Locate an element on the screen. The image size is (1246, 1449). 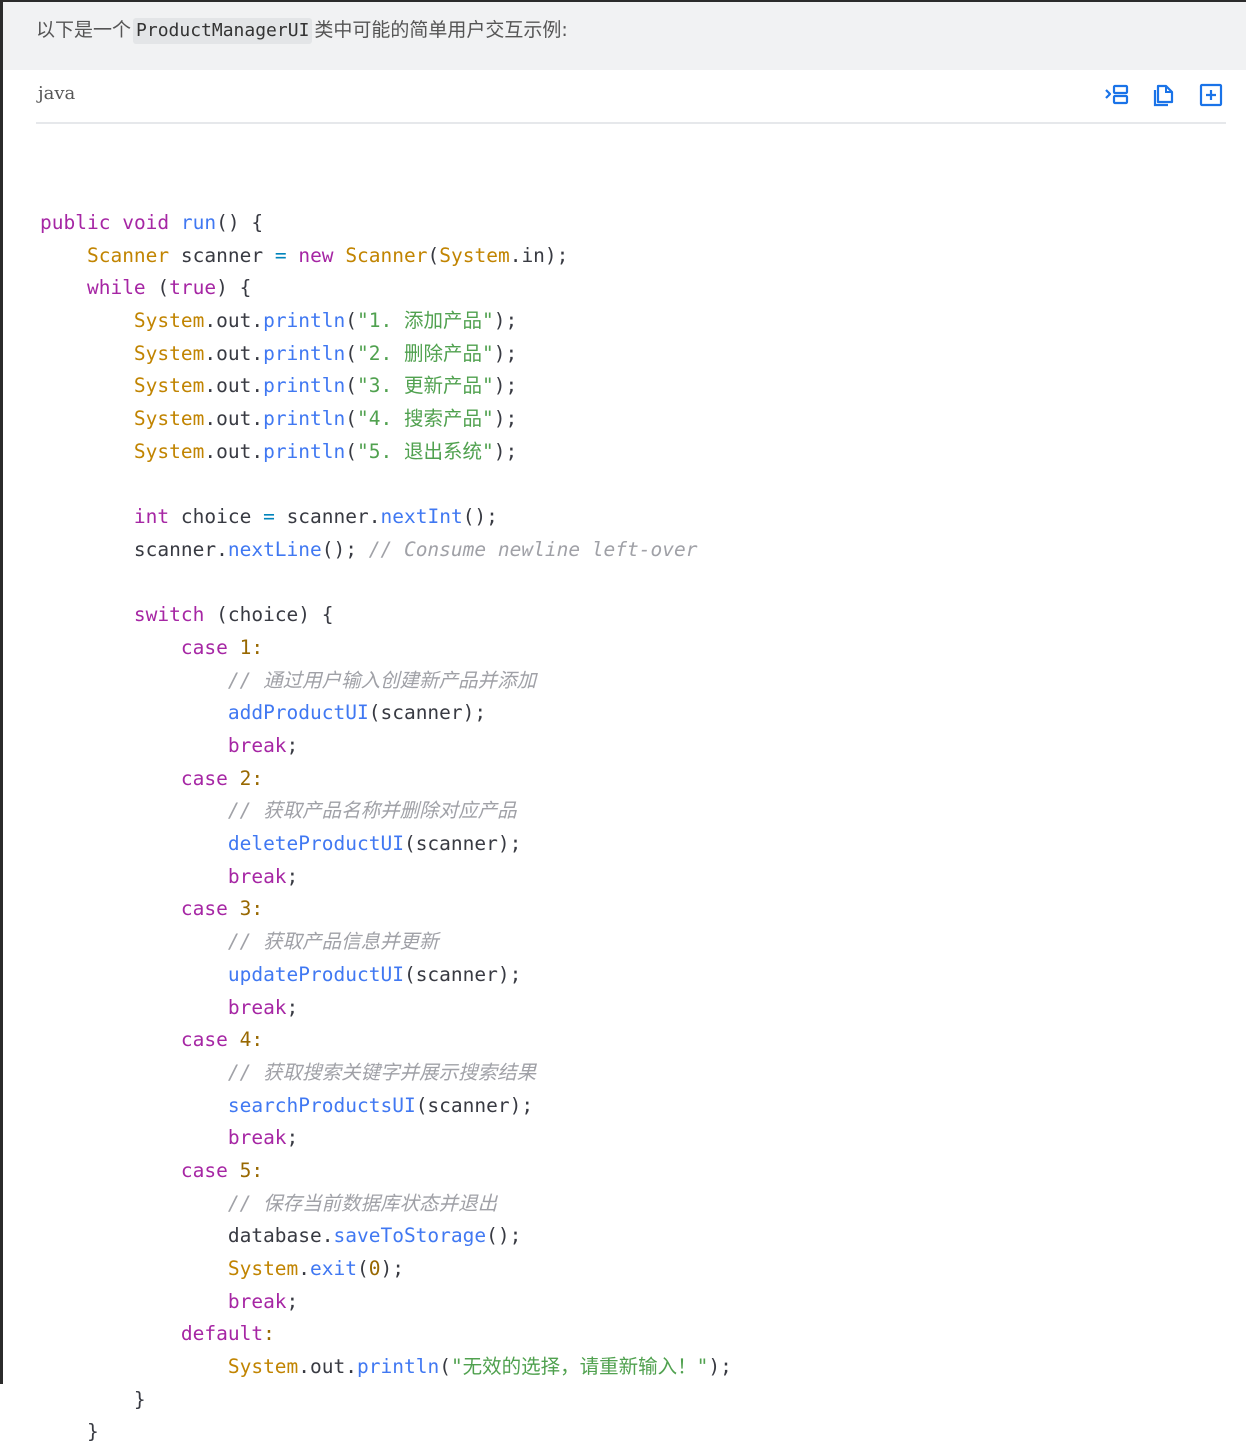
code-line: case 1: is located at coordinates (222, 647).